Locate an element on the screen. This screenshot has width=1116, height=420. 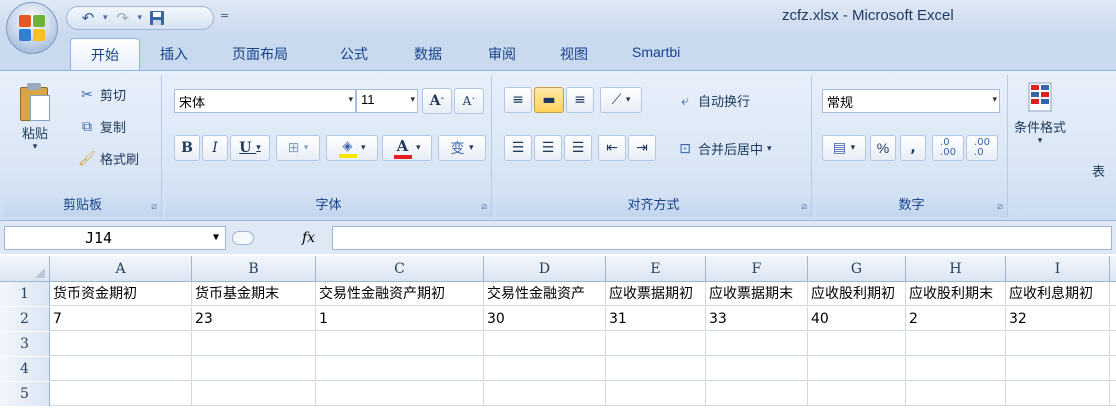
cell-f5 is located at coordinates (757, 394).